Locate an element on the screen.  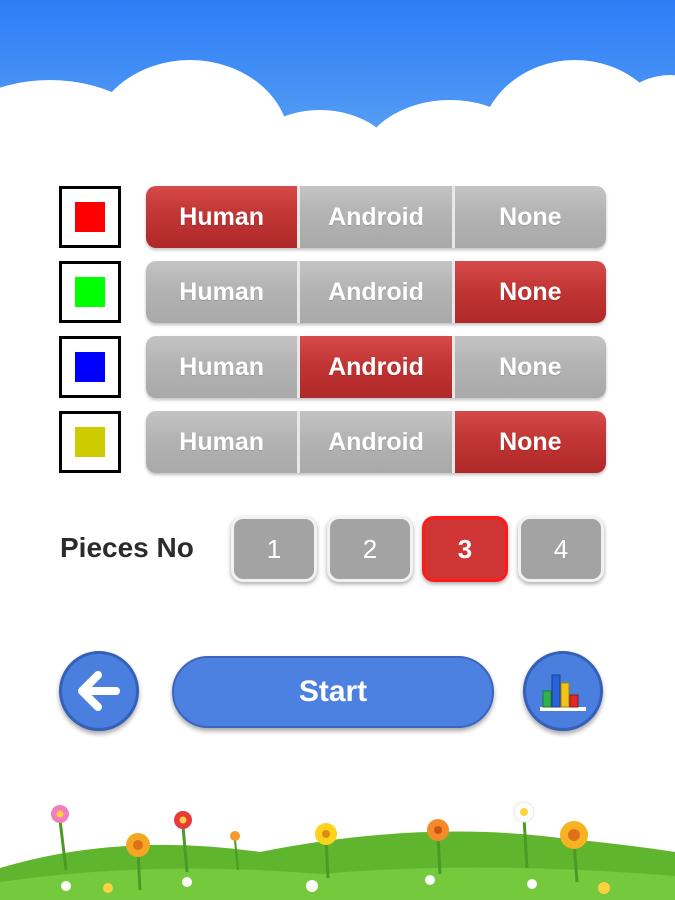
bar-chart-icon is located at coordinates (563, 692).